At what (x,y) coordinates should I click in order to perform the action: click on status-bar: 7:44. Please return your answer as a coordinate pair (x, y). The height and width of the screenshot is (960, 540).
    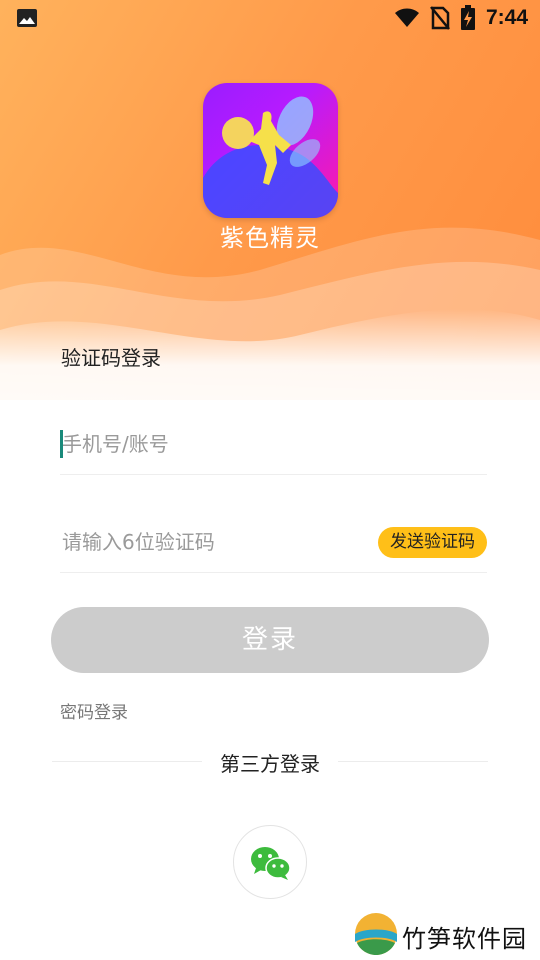
    Looking at the image, I should click on (270, 18).